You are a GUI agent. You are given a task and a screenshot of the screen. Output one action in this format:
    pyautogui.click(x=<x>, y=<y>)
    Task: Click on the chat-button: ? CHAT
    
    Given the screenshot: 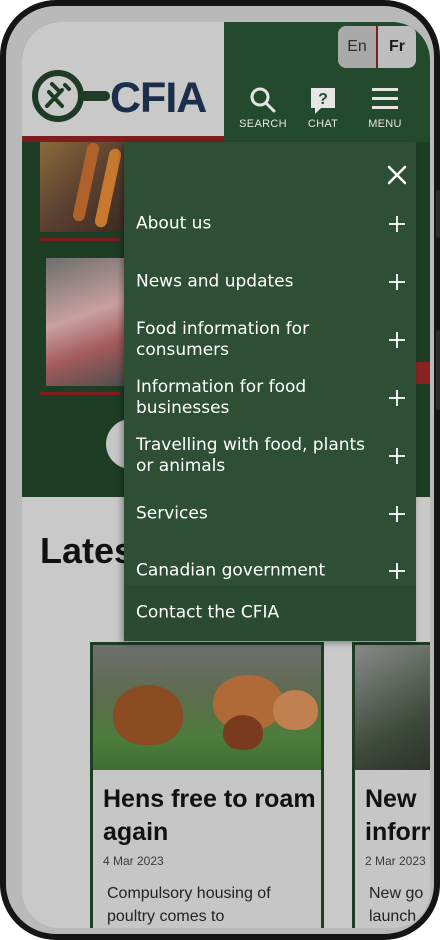 What is the action you would take?
    pyautogui.click(x=323, y=109)
    